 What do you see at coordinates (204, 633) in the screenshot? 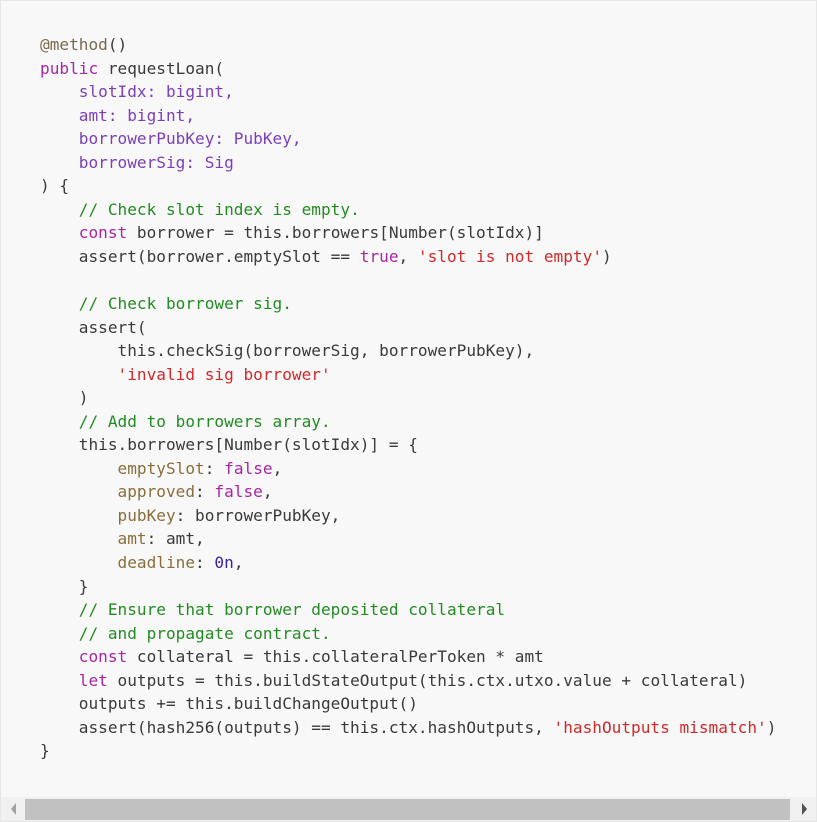
I see `comment-token: // and propagate contract.` at bounding box center [204, 633].